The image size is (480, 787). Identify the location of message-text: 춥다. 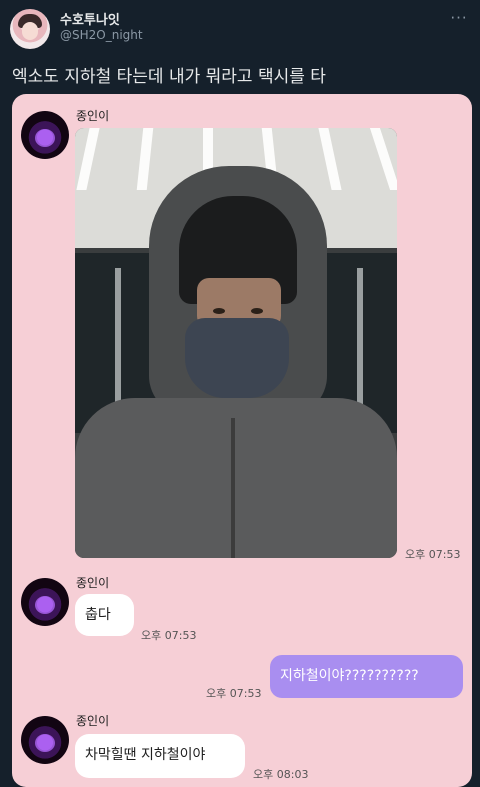
(98, 615).